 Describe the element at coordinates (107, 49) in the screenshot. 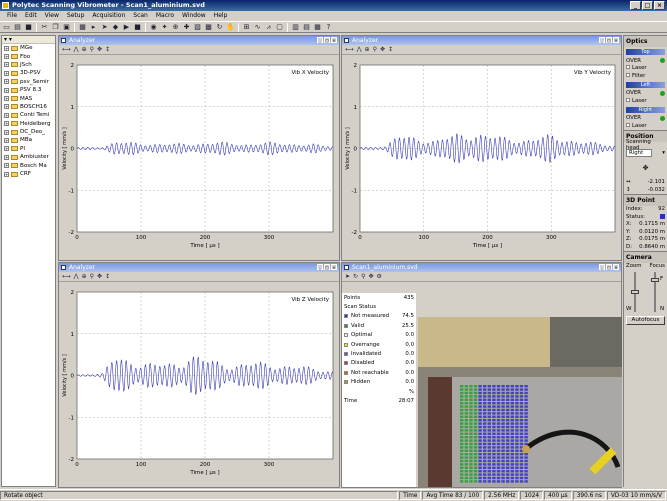

I see `scale-icon: ↕` at that location.